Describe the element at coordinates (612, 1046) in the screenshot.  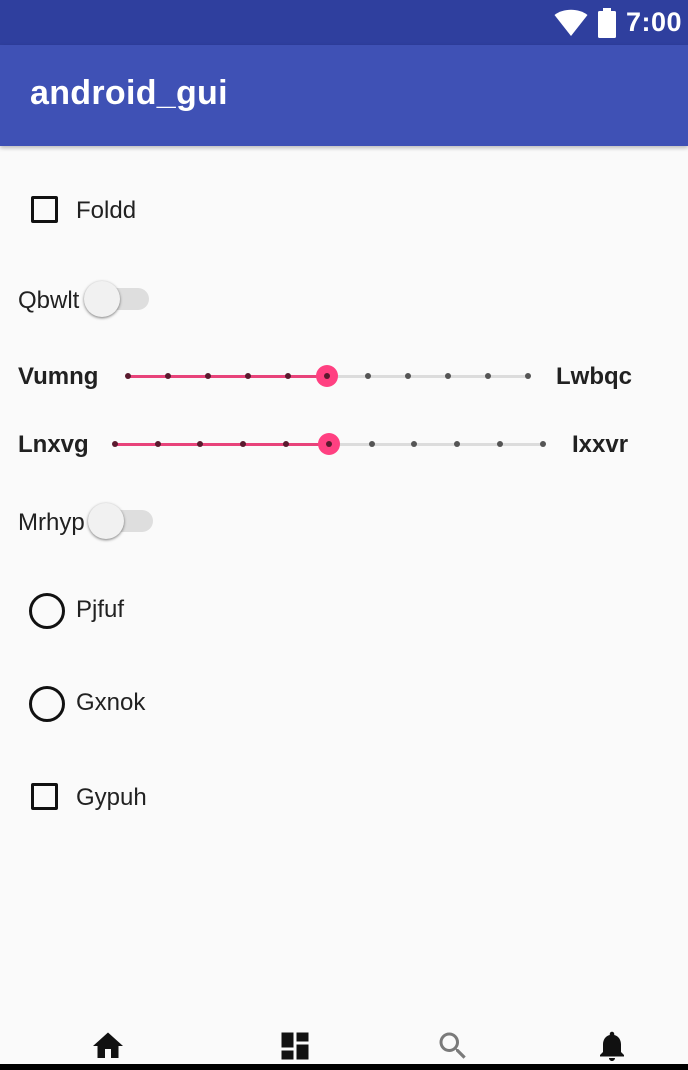
I see `notifications-icon` at that location.